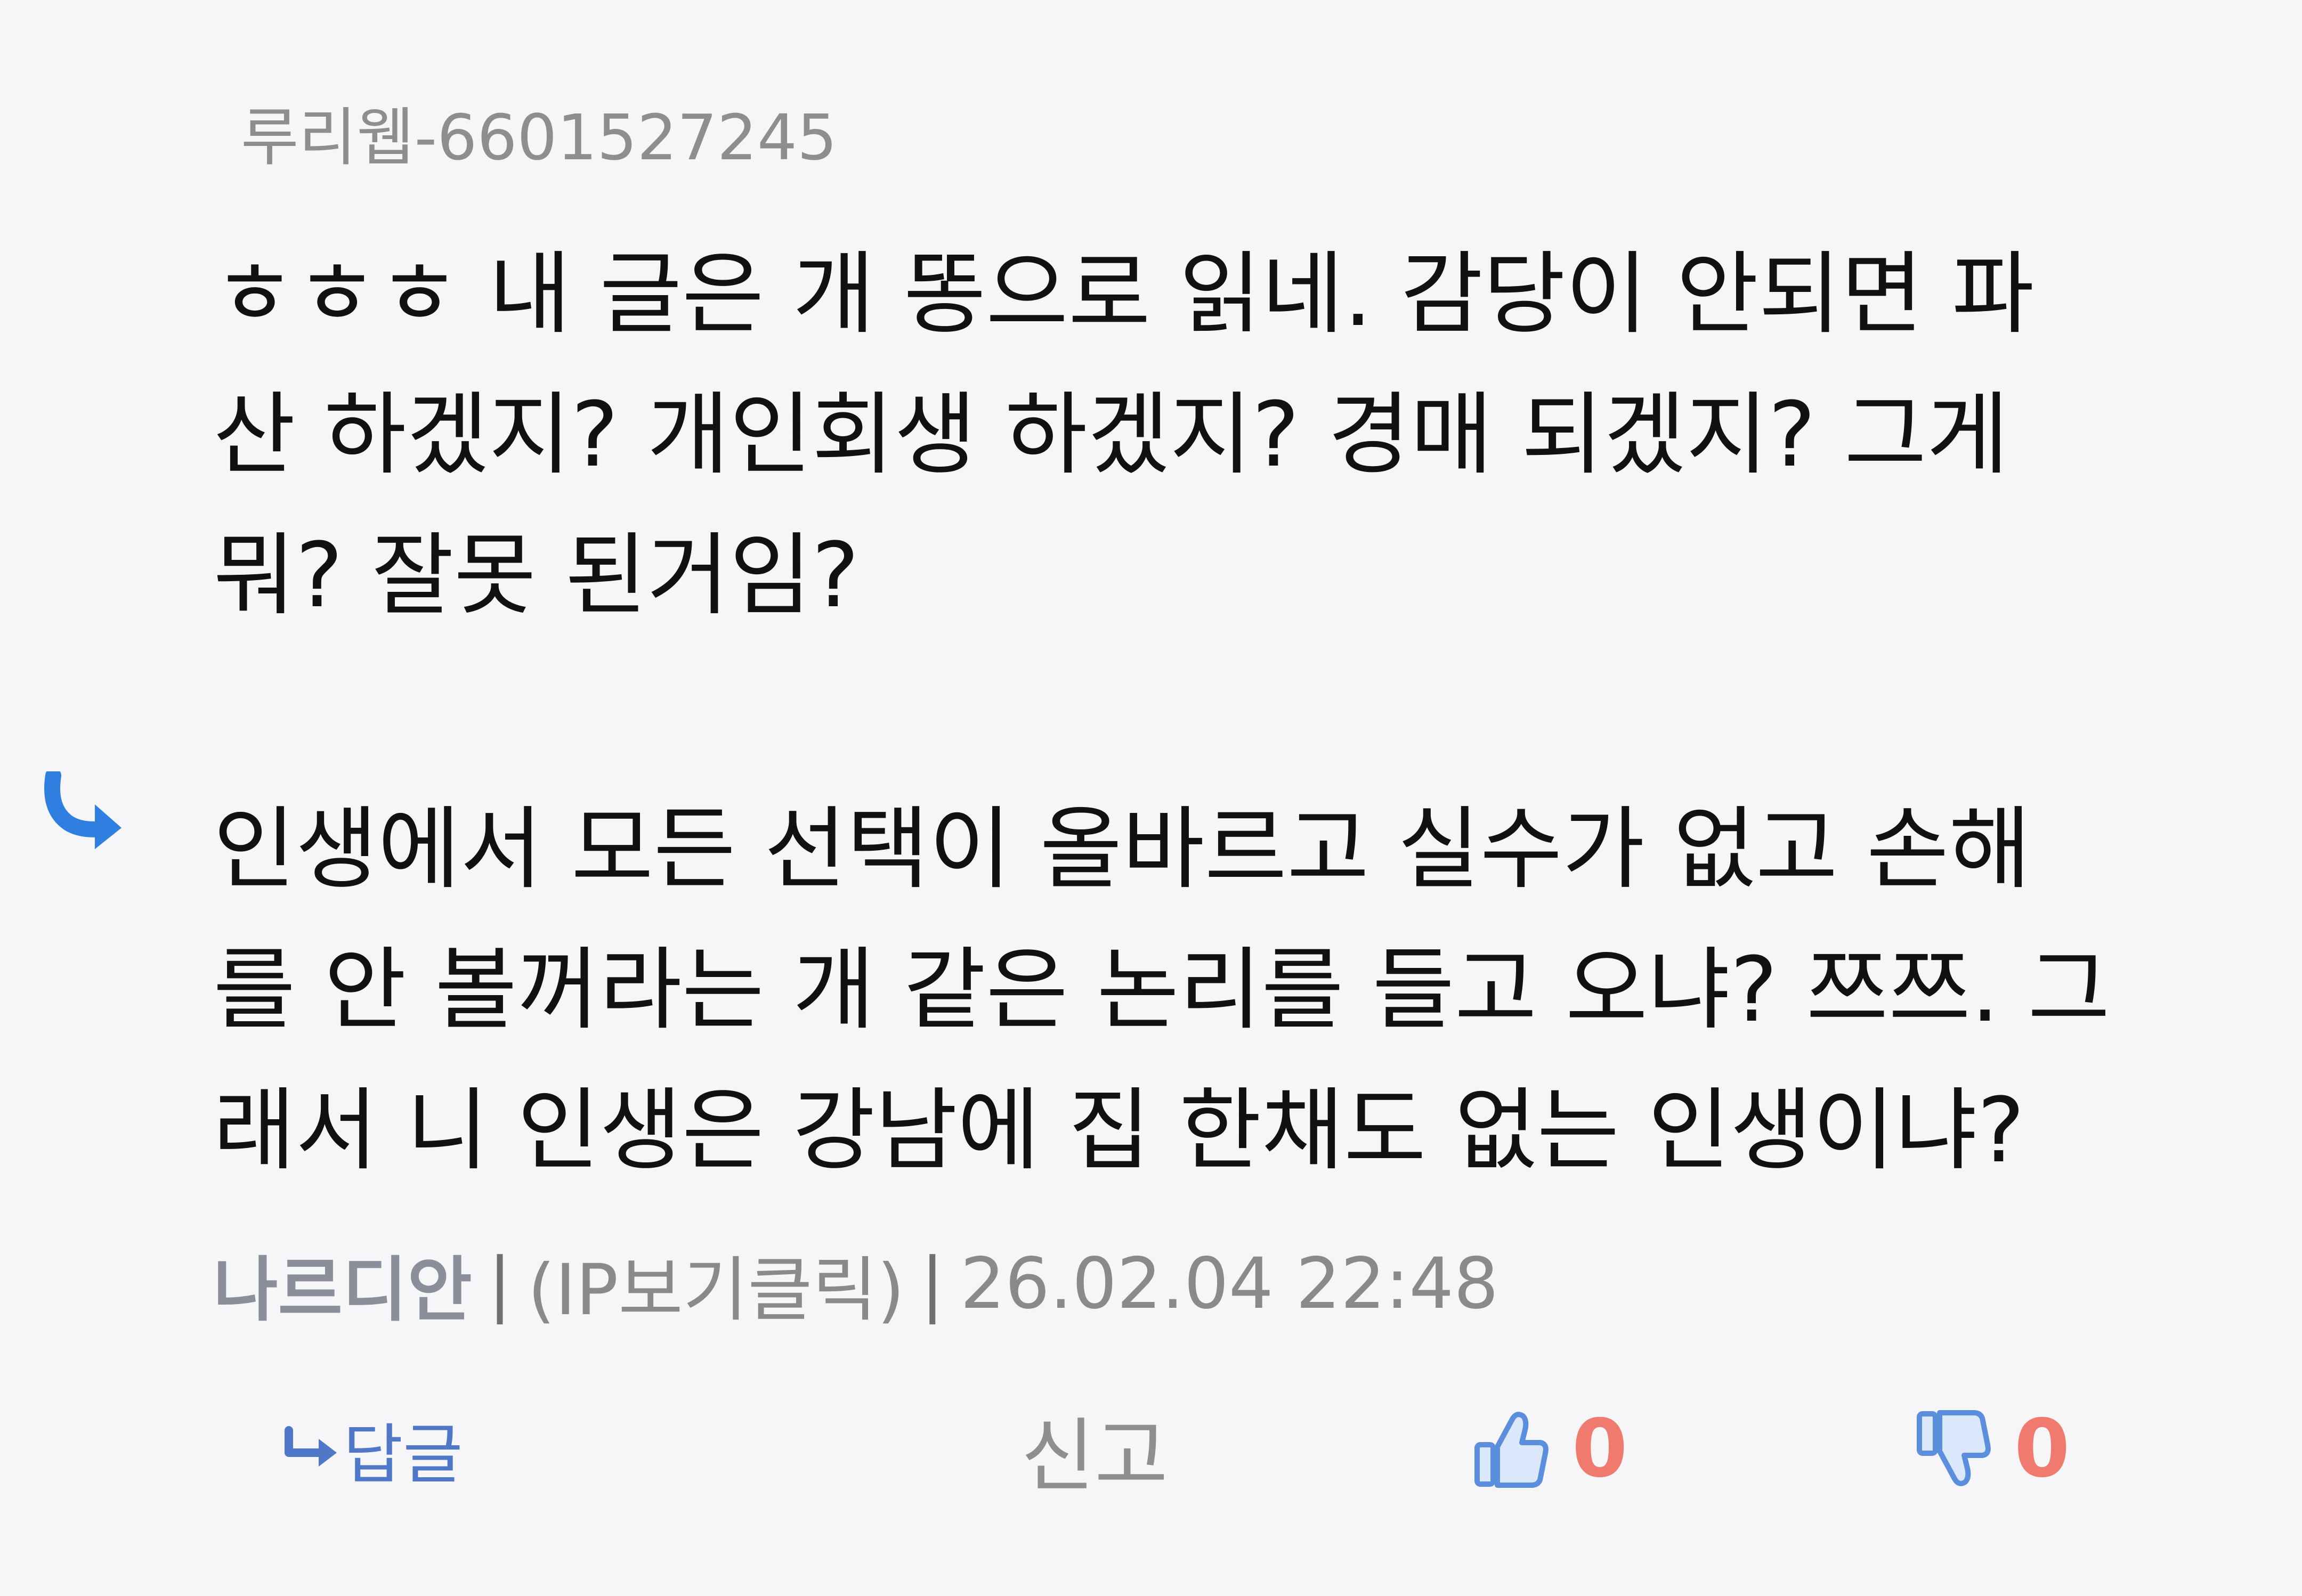 This screenshot has width=2302, height=1596. Describe the element at coordinates (1161, 990) in the screenshot. I see `reply-line: 를 안 볼꺼라는 개 같은 논리를 들고 오냐? 쯔쯔. 그` at that location.